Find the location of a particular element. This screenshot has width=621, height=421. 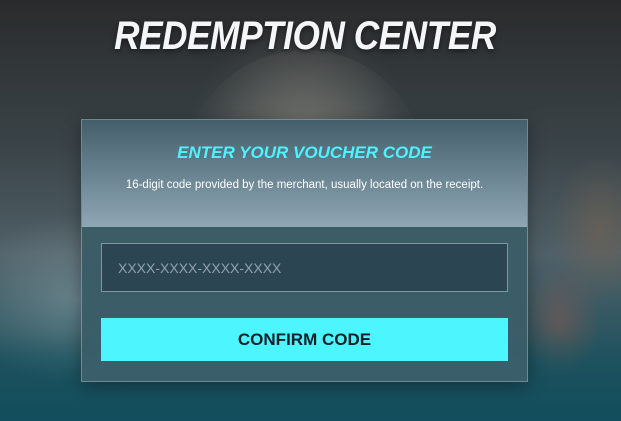

voucher-code-input is located at coordinates (304, 267).